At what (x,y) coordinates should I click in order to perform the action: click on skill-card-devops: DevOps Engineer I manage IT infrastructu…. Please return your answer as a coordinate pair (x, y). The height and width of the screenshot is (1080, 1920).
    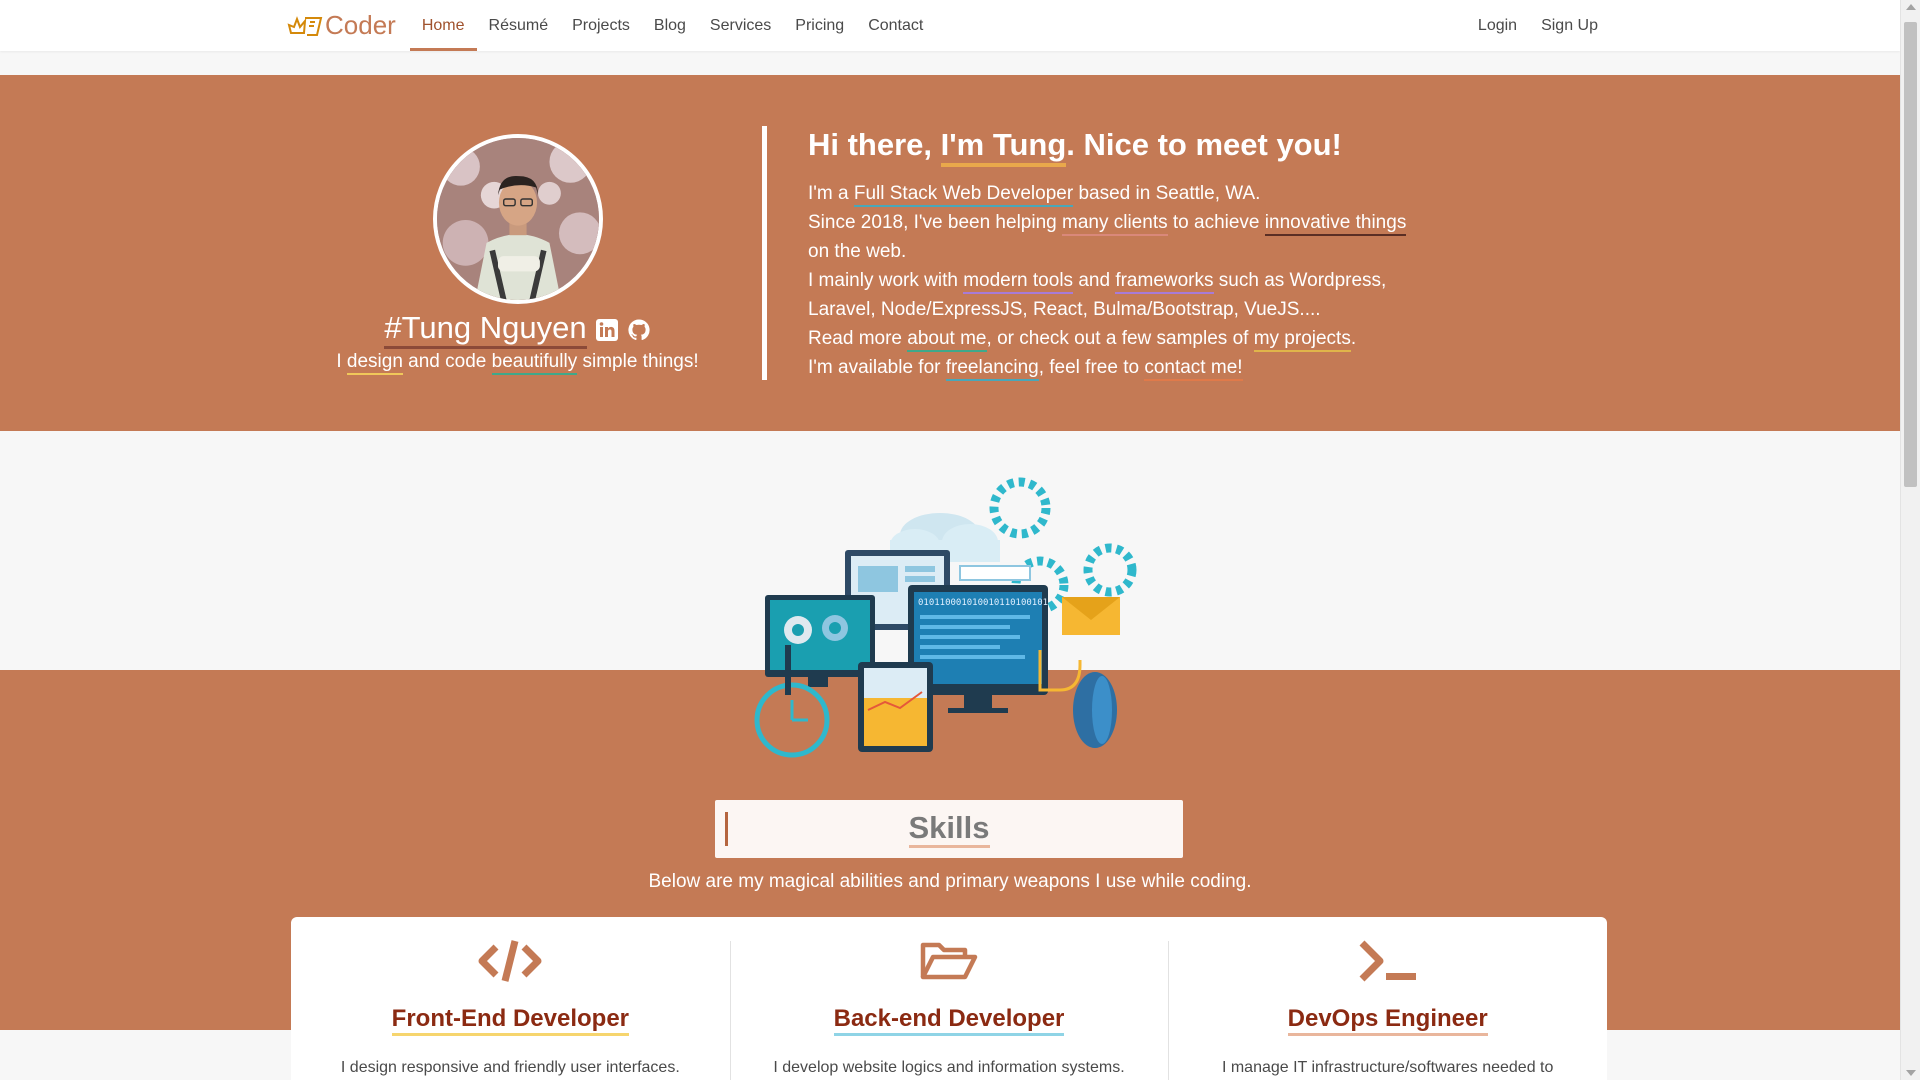
    Looking at the image, I should click on (1387, 998).